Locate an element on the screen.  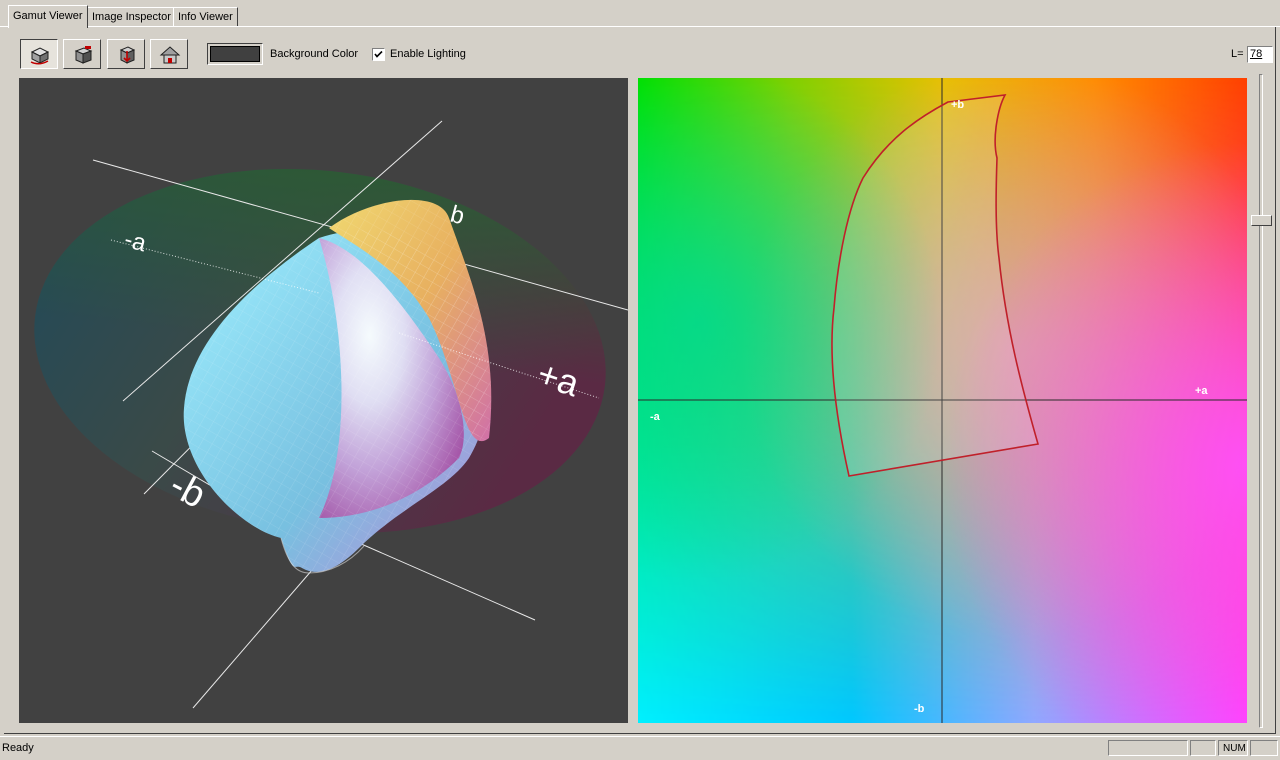
solid-view-button is located at coordinates (82, 54).